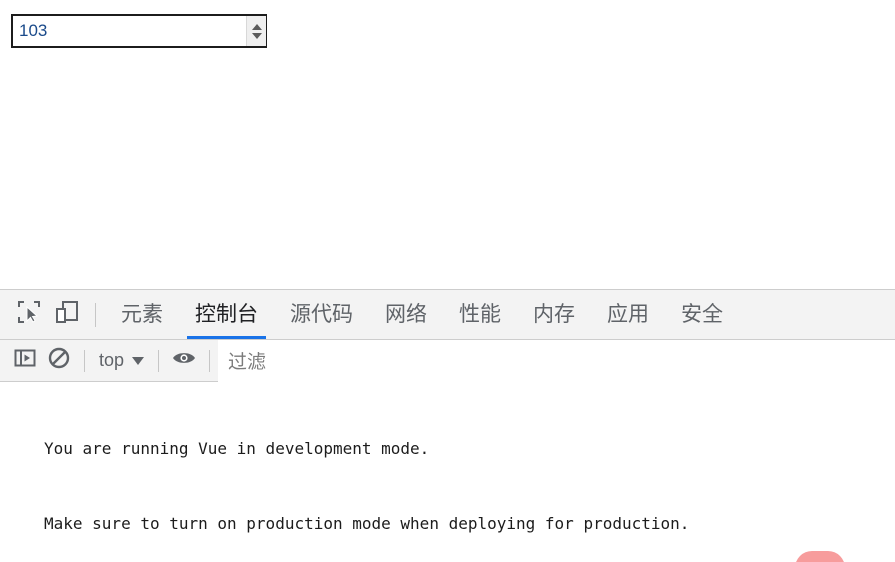 The height and width of the screenshot is (562, 895). What do you see at coordinates (138, 360) in the screenshot?
I see `chevron-down-icon` at bounding box center [138, 360].